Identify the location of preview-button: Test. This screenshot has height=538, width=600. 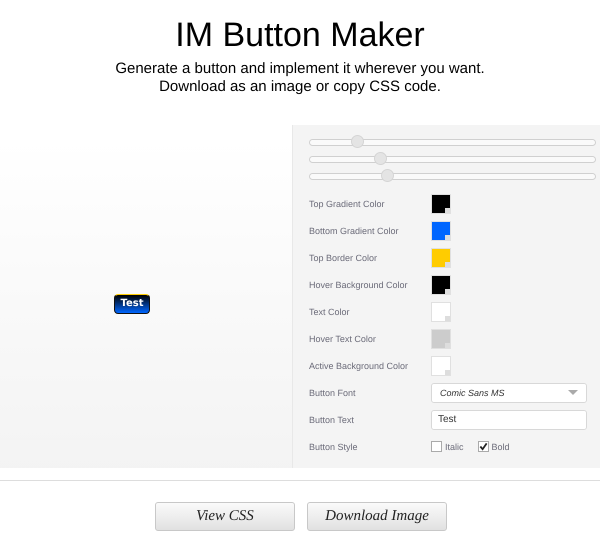
(132, 304).